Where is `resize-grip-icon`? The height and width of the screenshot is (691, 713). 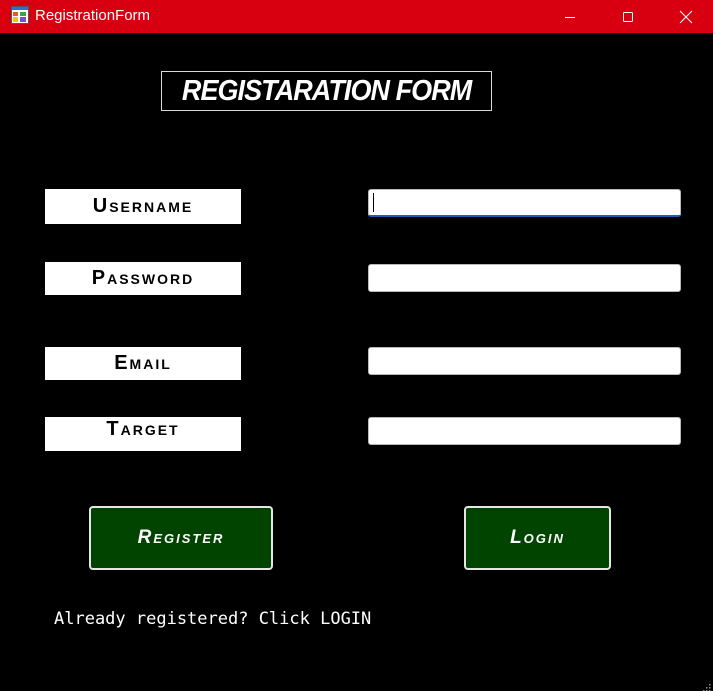
resize-grip-icon is located at coordinates (706, 685).